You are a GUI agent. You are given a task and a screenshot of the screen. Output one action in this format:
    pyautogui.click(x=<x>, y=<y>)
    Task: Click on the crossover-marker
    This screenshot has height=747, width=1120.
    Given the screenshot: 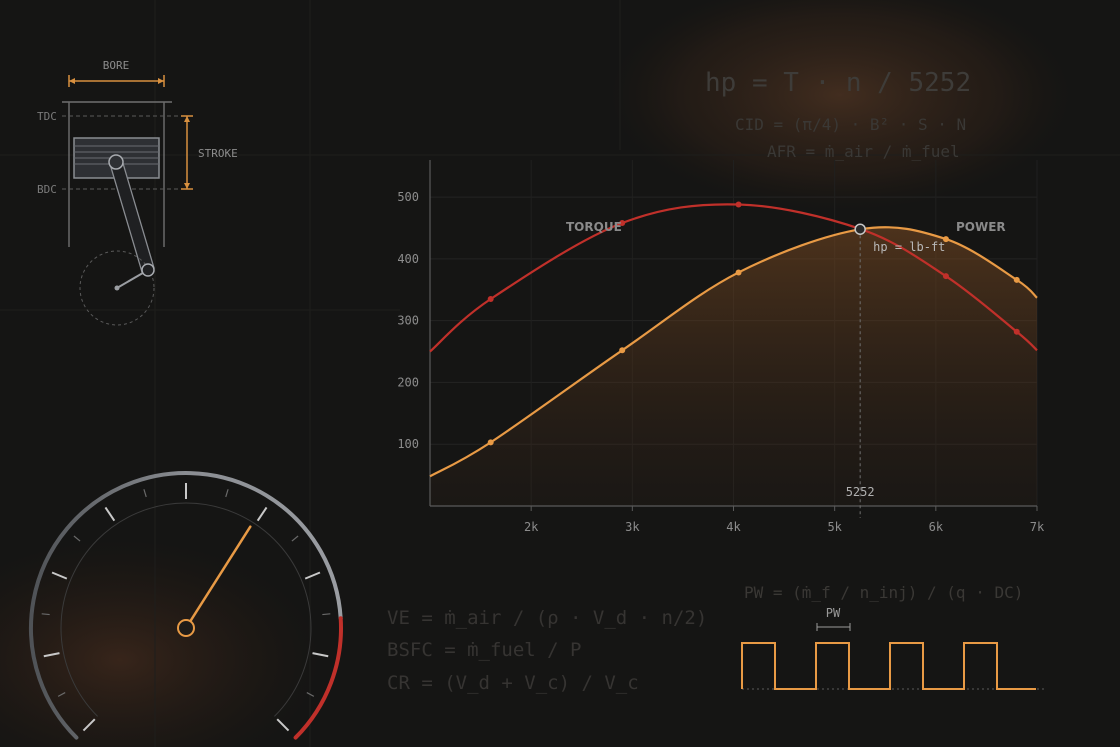 What is the action you would take?
    pyautogui.click(x=860, y=229)
    